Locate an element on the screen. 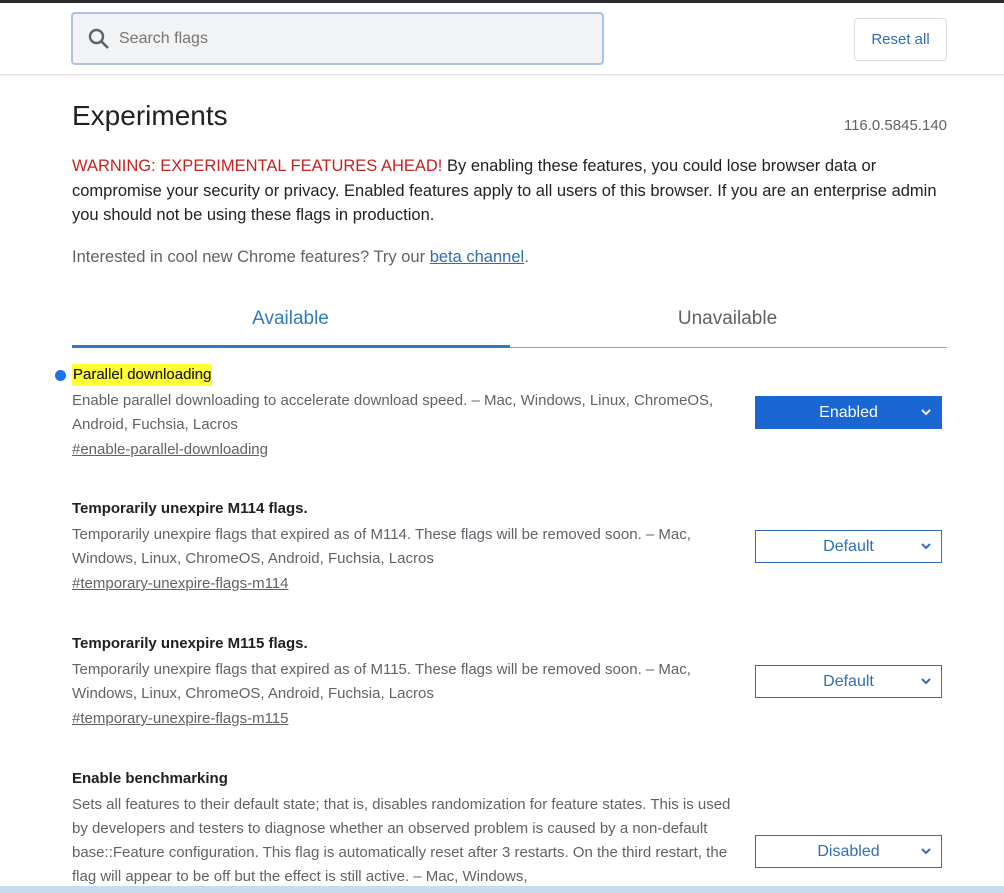  flag-state-select: Enabled is located at coordinates (848, 412).